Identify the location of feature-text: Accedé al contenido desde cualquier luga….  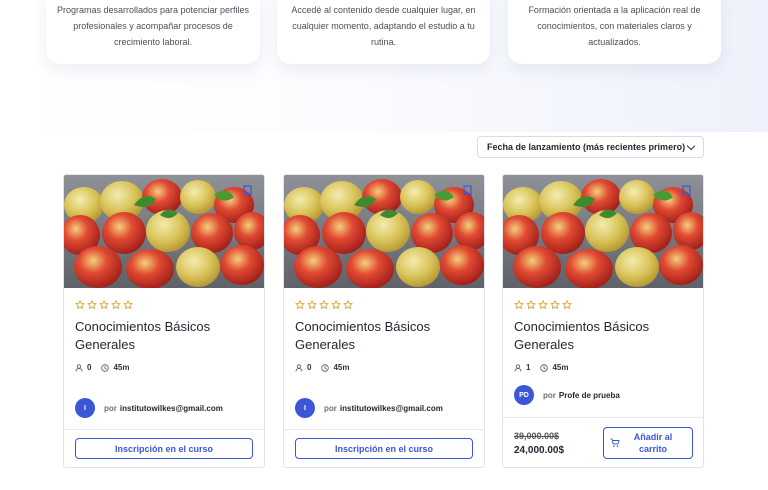
(383, 26).